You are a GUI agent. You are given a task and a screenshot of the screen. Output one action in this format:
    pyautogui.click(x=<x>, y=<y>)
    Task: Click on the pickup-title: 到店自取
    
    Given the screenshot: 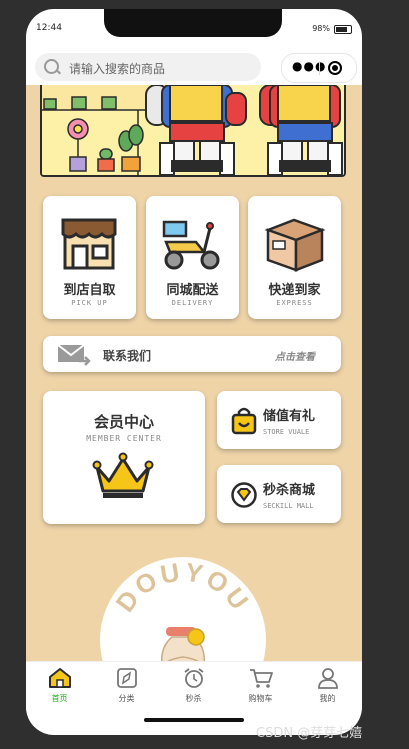 What is the action you would take?
    pyautogui.click(x=89, y=290)
    